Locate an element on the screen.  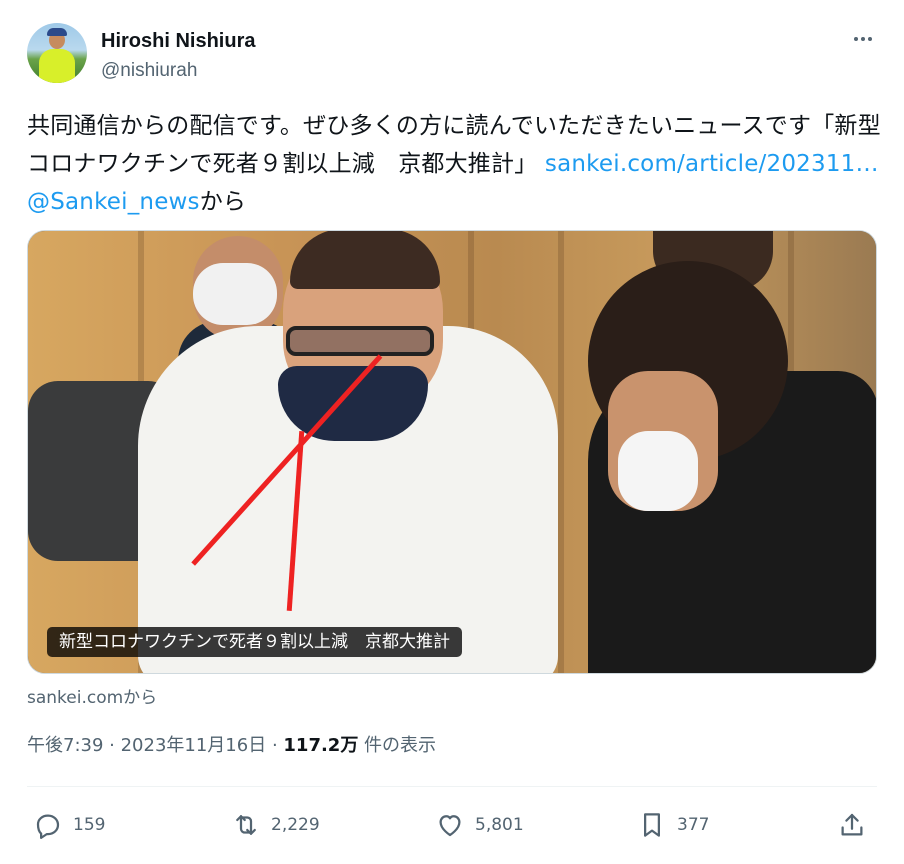
like-icon is located at coordinates (450, 826).